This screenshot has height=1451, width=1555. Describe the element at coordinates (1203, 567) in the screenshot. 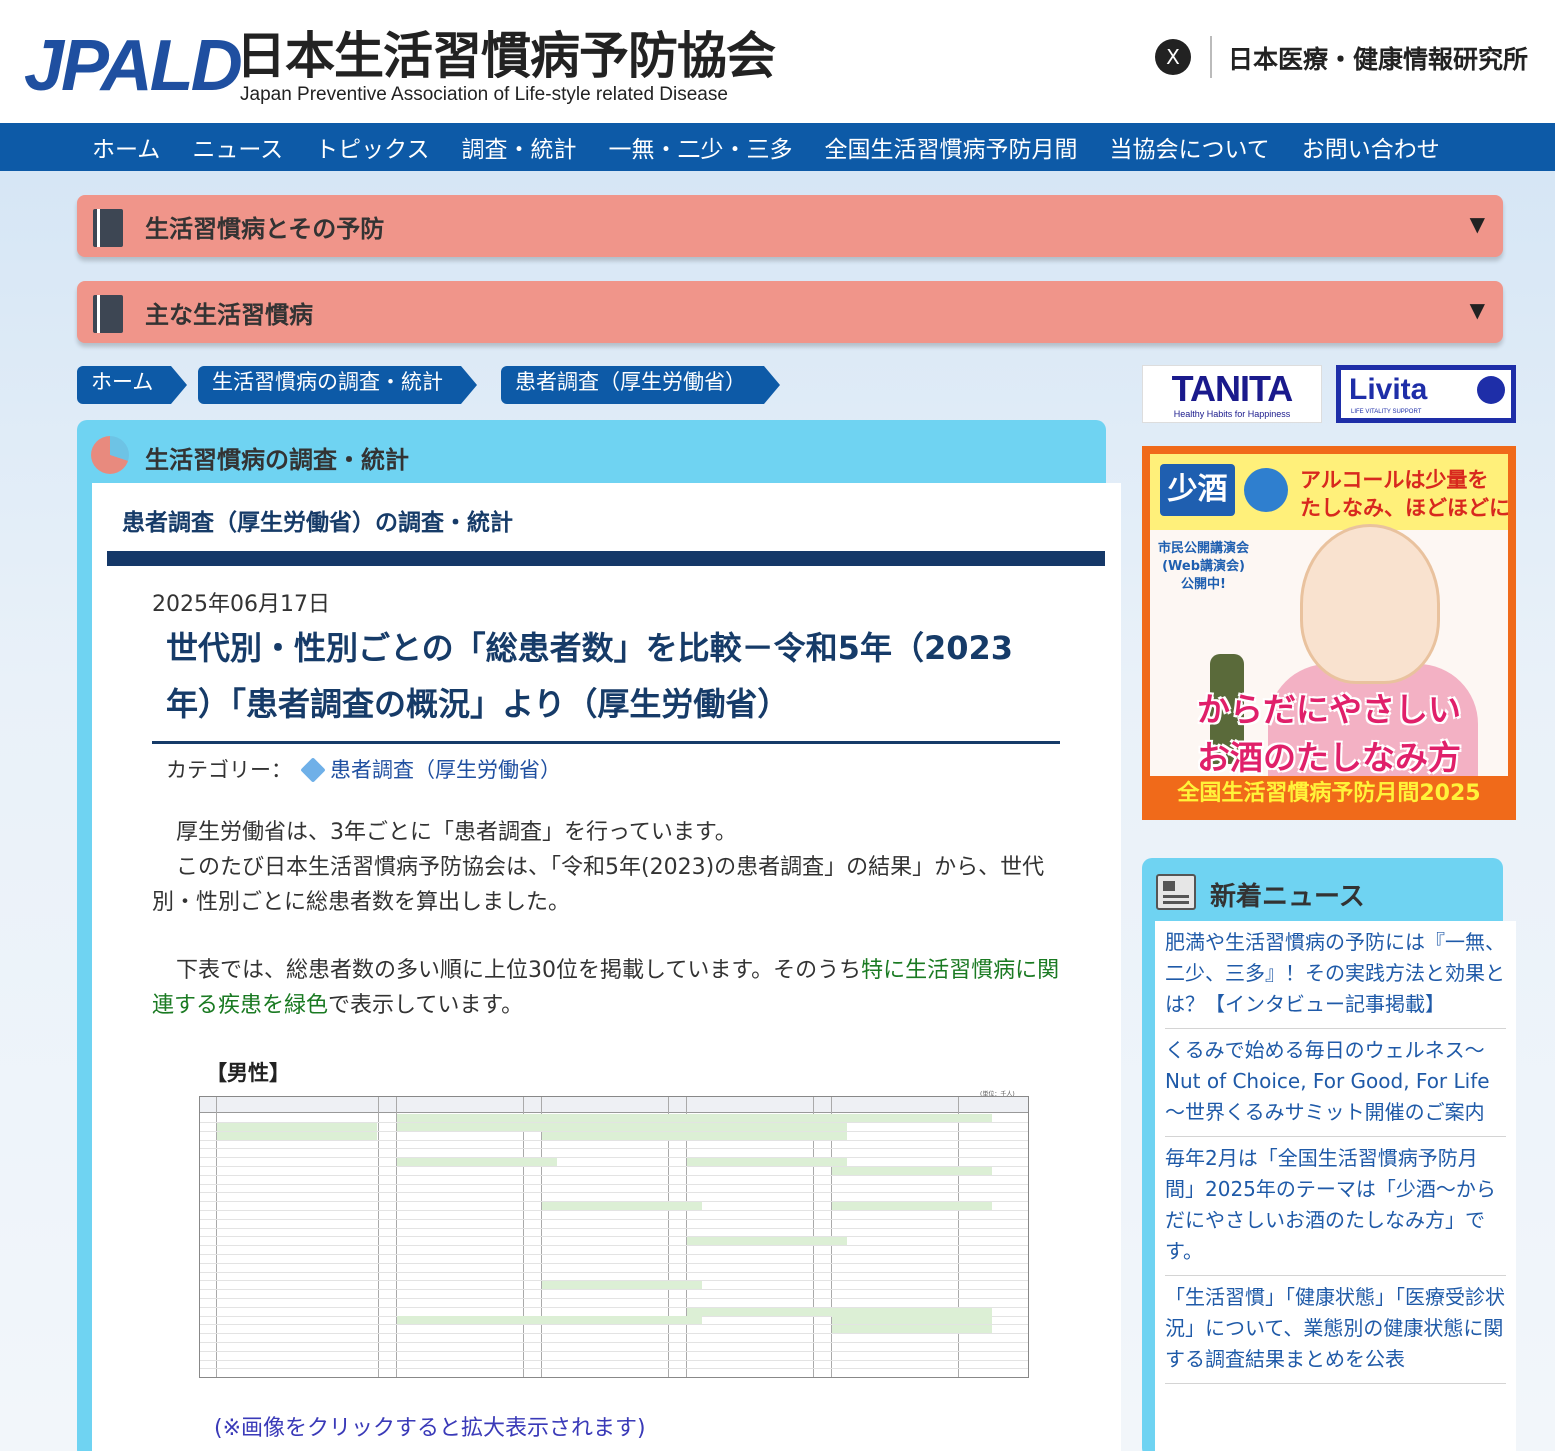

I see `banner-sub: 市民公開講演会 (Web講演会) 公開中!` at that location.